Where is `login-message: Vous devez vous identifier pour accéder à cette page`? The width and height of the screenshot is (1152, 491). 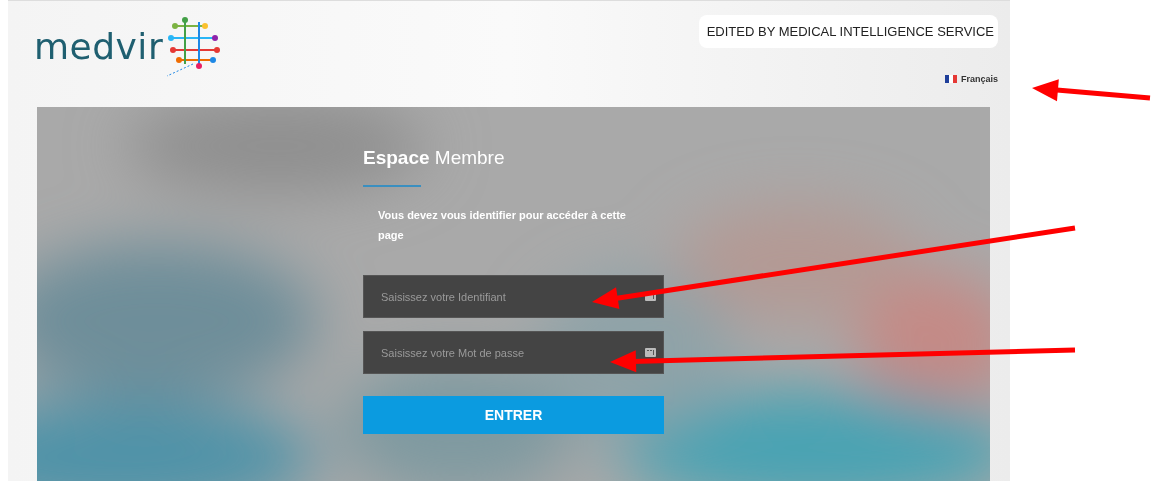 login-message: Vous devez vous identifier pour accéder à cette page is located at coordinates (502, 225).